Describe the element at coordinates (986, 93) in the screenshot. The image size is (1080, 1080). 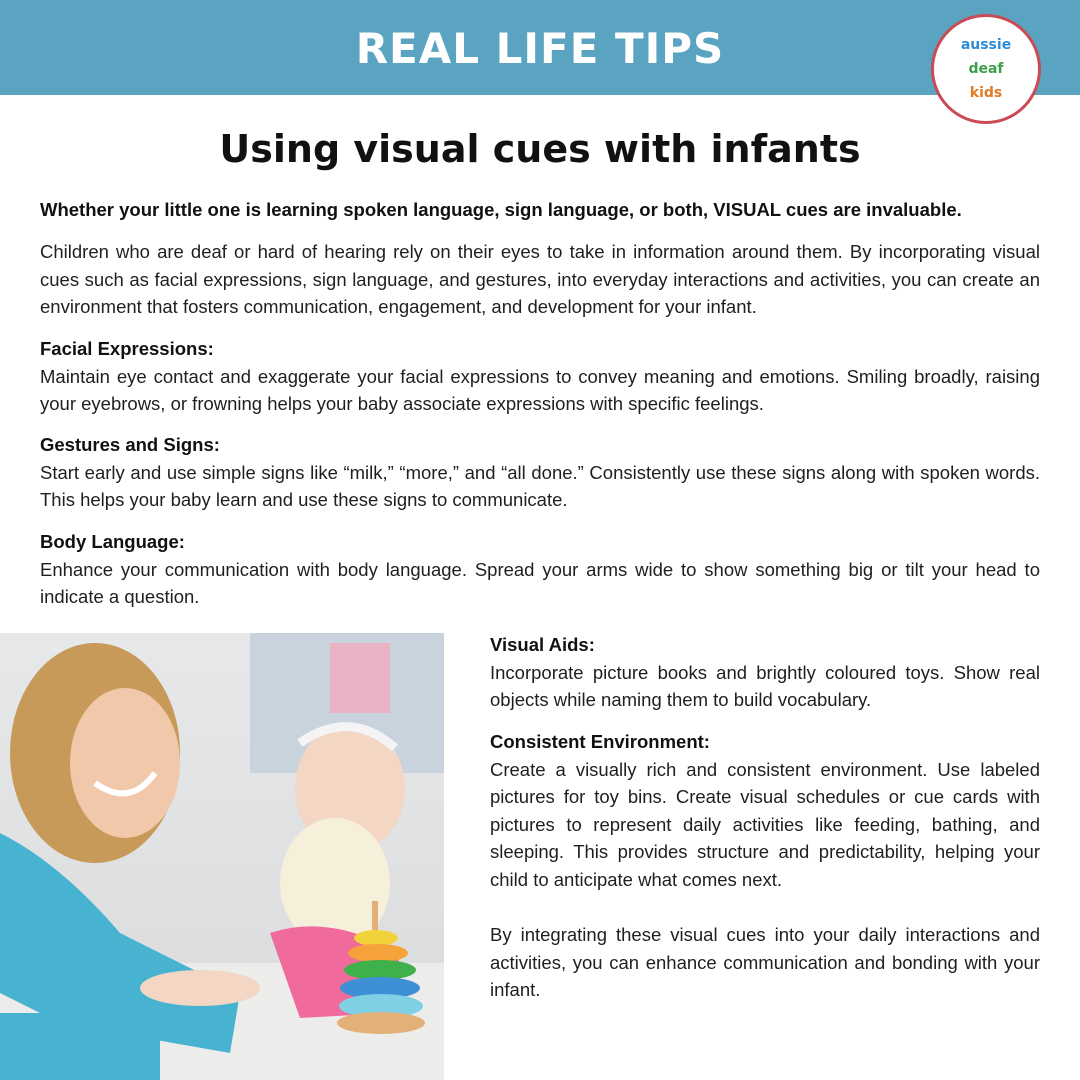
I see `logo-line-3: kids` at that location.